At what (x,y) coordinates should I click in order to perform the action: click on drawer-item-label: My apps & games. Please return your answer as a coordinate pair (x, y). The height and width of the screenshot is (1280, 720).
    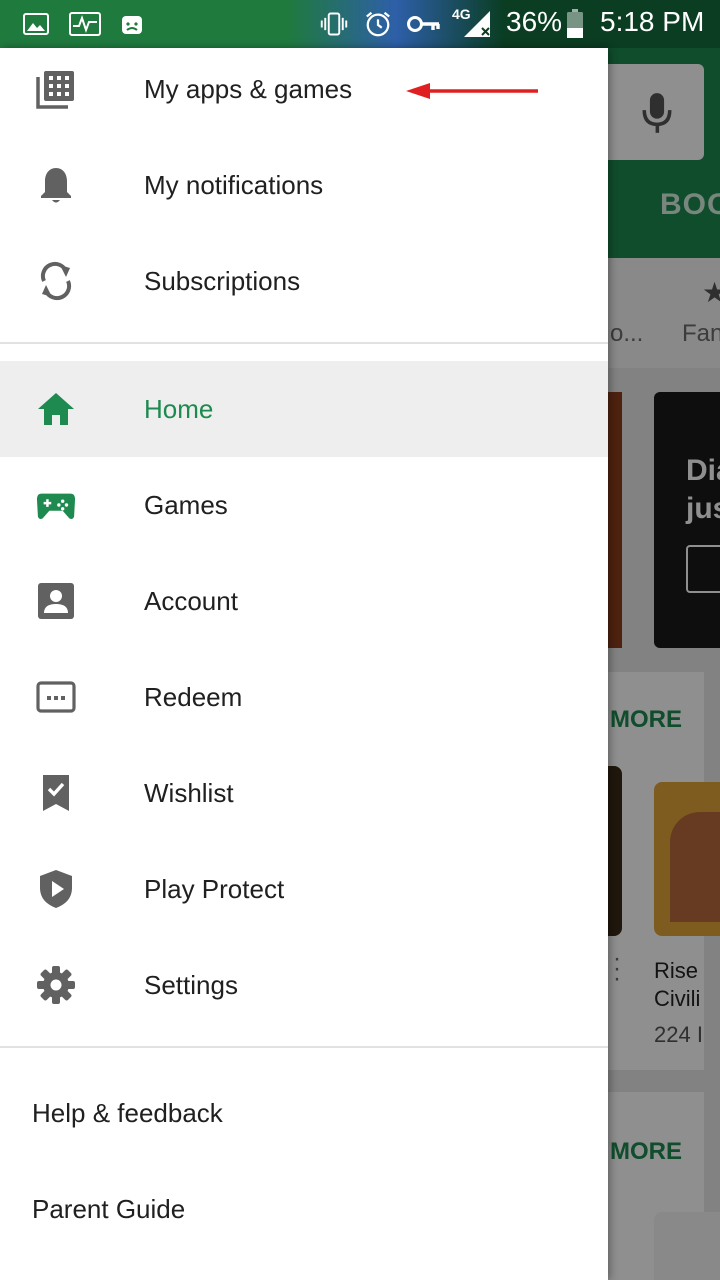
    Looking at the image, I should click on (248, 89).